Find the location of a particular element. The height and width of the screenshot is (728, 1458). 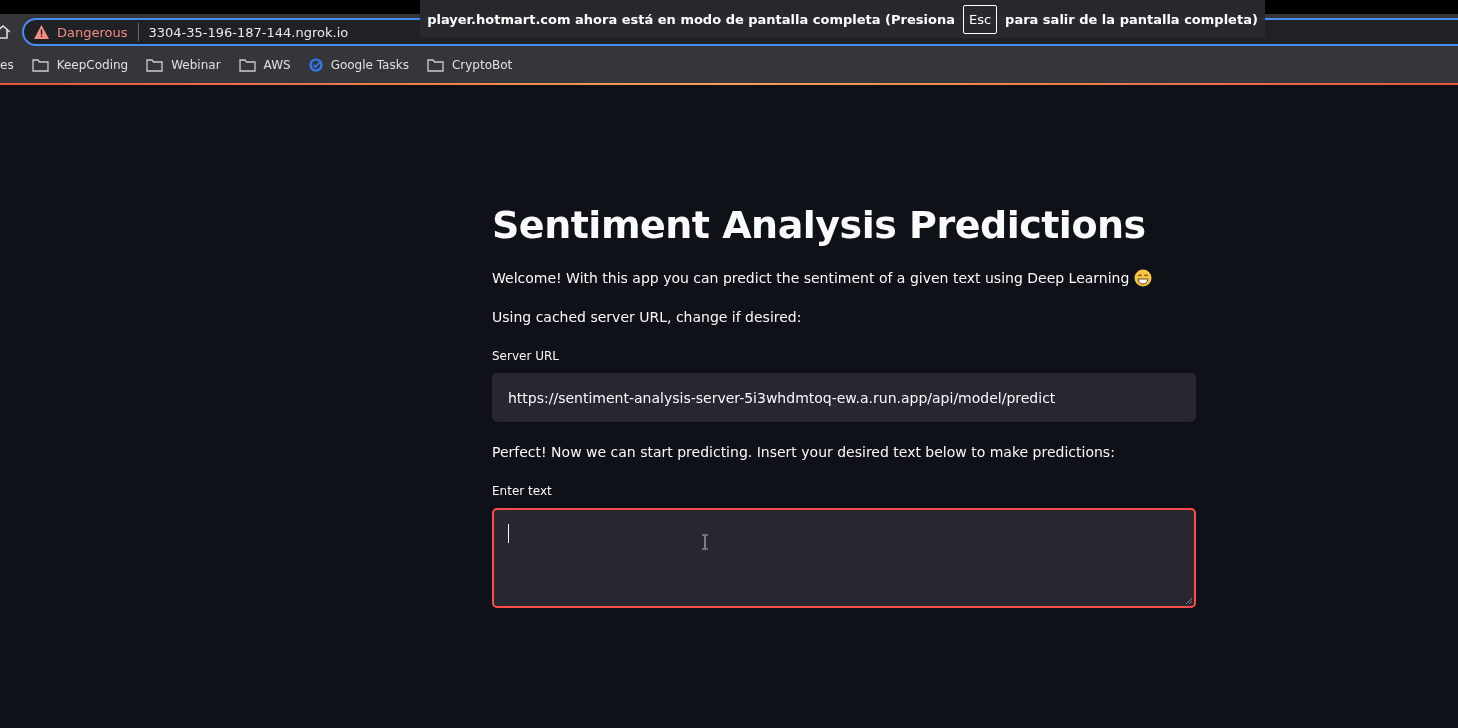

check-circle-icon is located at coordinates (315, 65).